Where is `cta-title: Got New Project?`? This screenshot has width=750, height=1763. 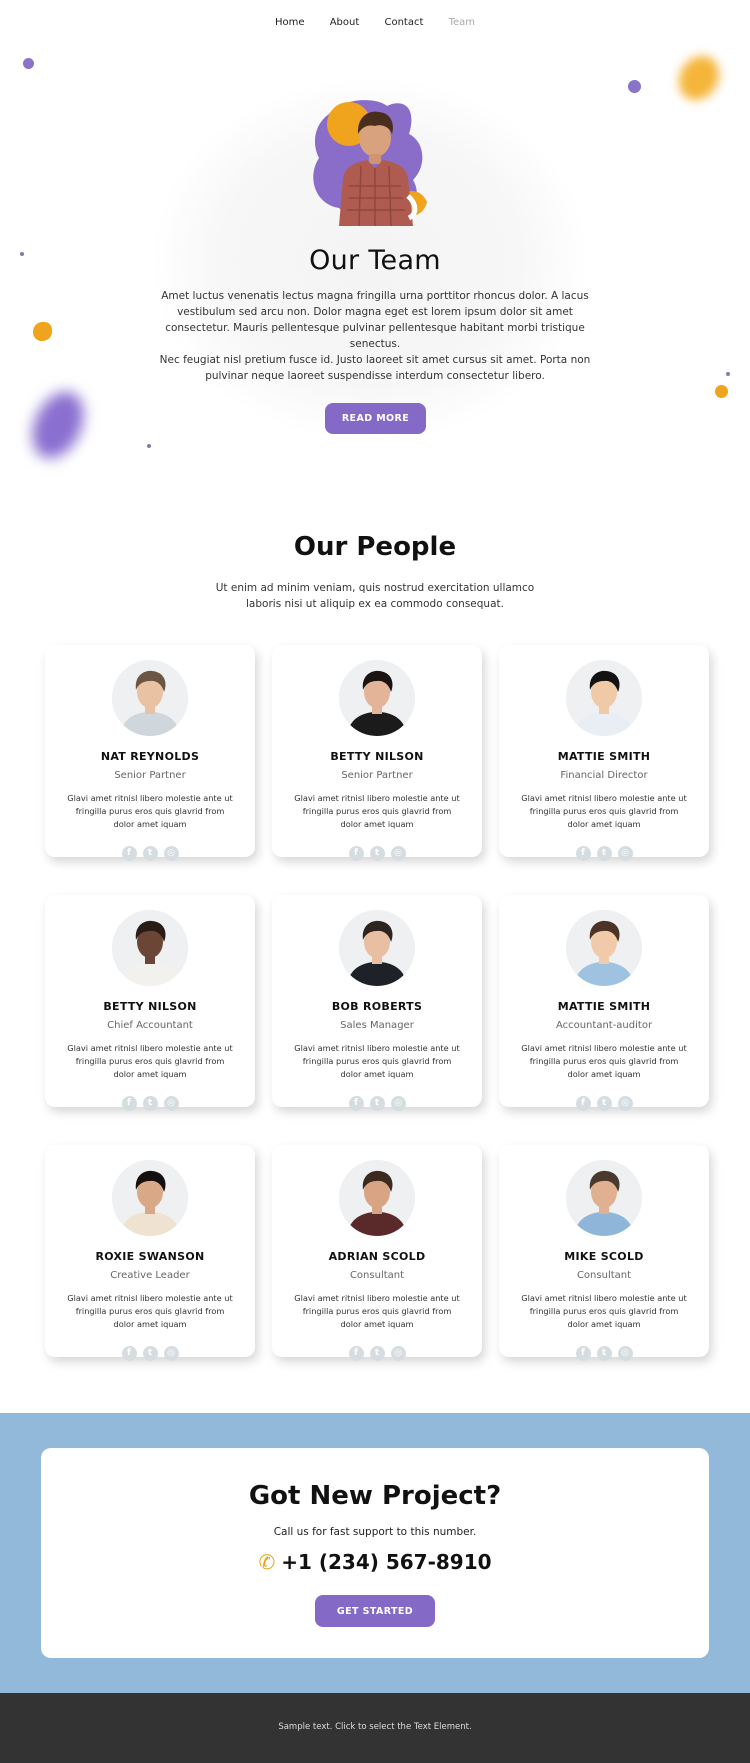 cta-title: Got New Project? is located at coordinates (375, 1496).